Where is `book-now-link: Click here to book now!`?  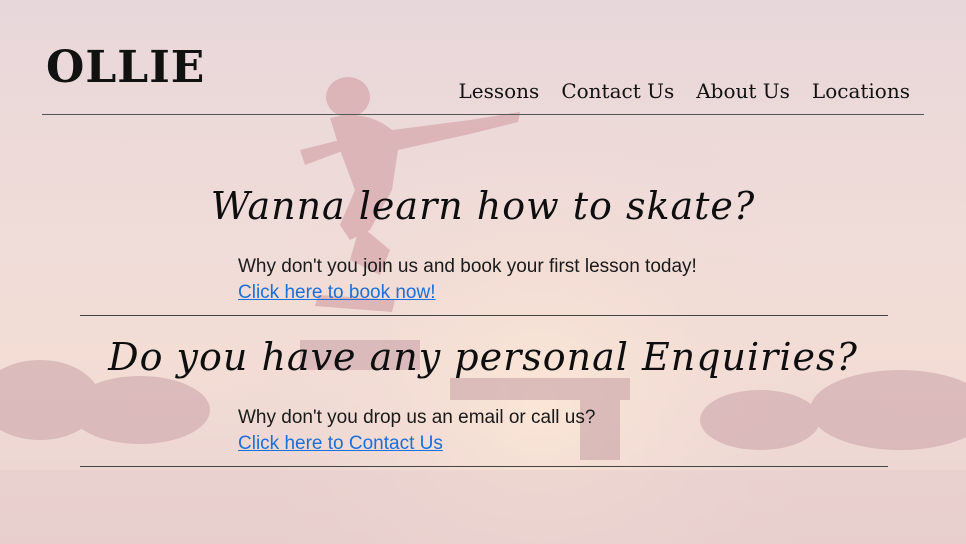
book-now-link: Click here to book now! is located at coordinates (337, 293).